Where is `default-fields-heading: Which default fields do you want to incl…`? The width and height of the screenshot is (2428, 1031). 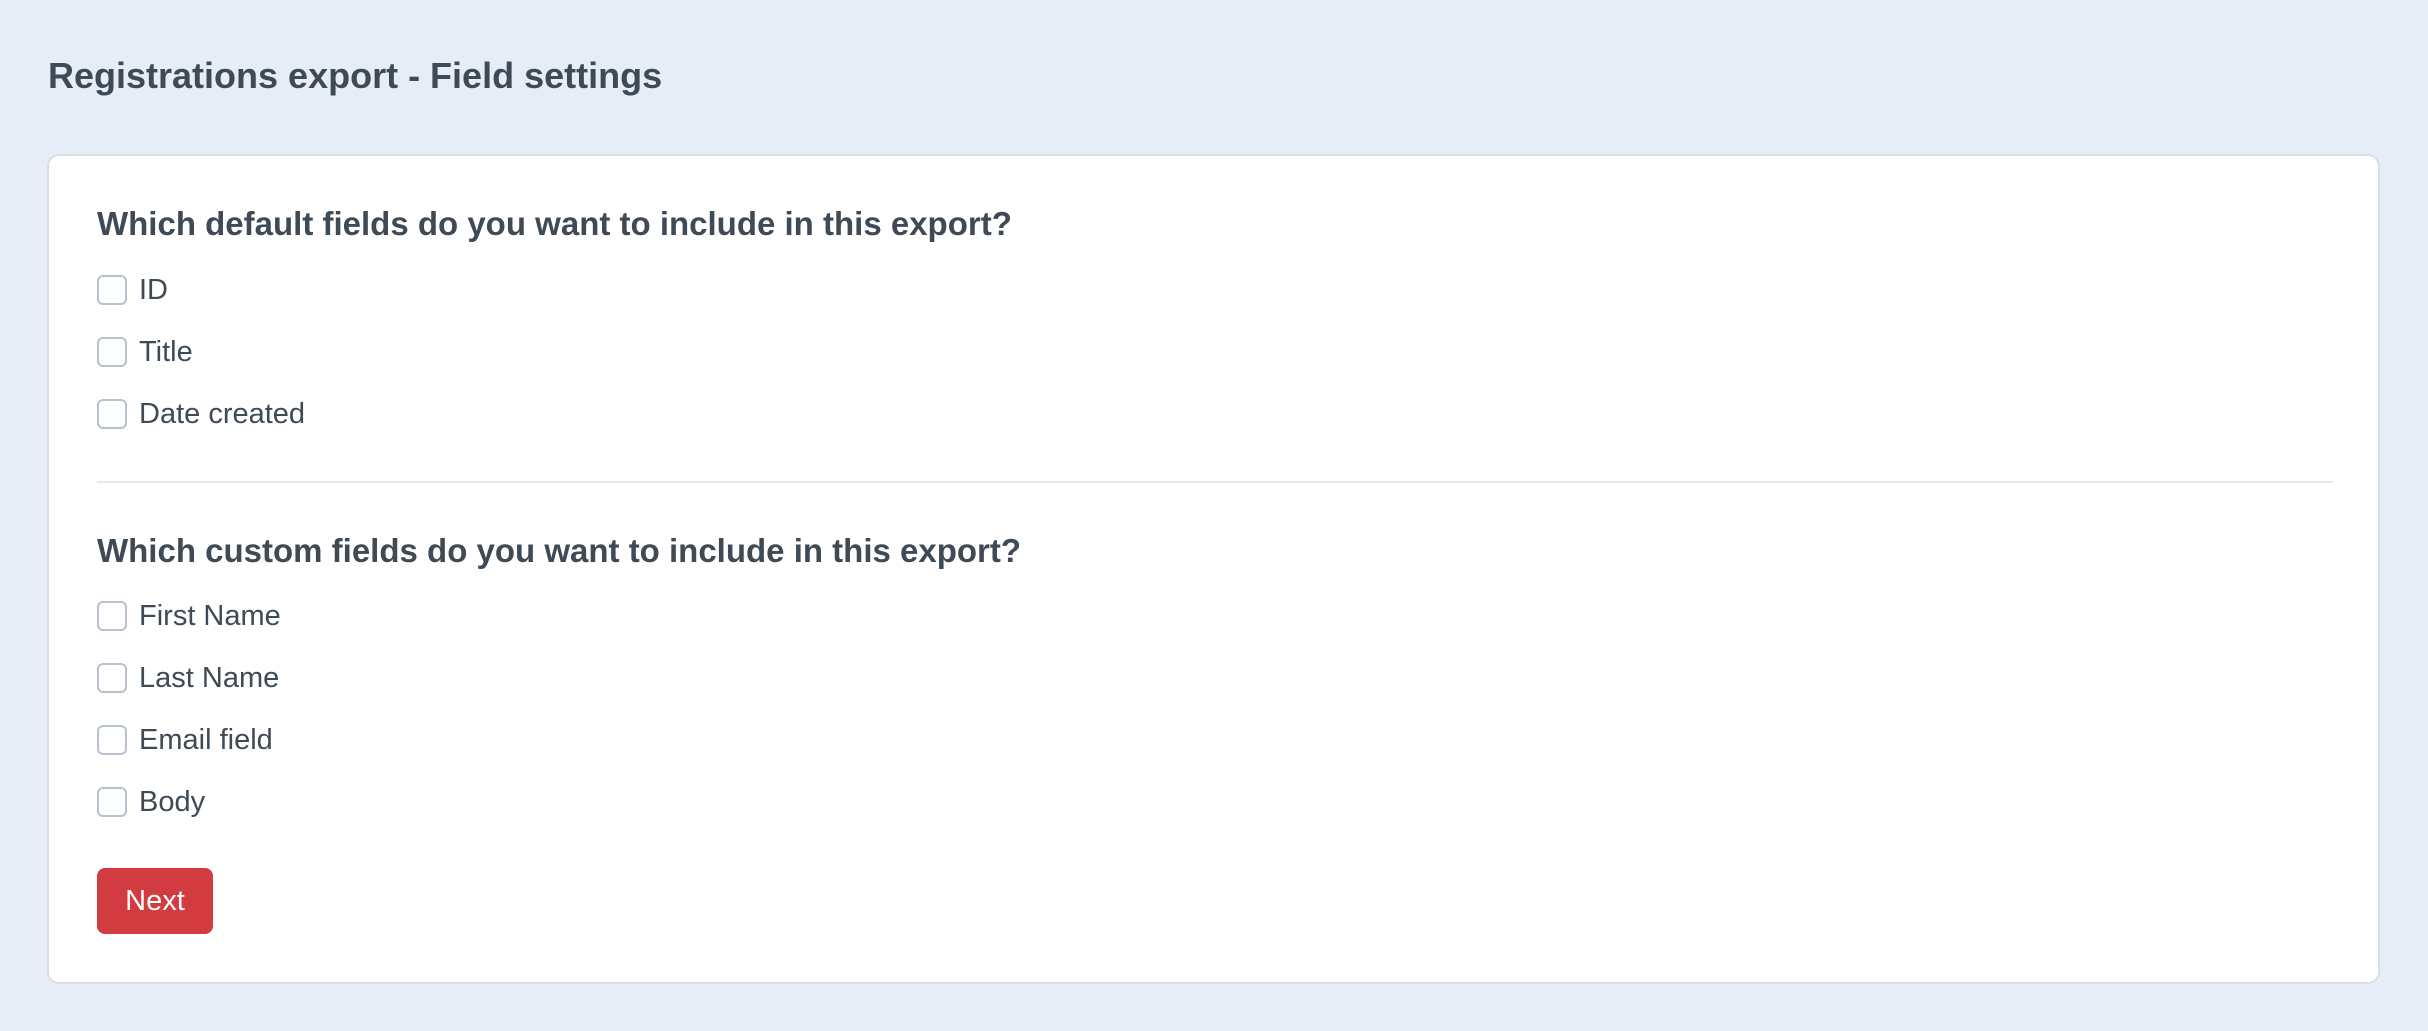 default-fields-heading: Which default fields do you want to incl… is located at coordinates (554, 223).